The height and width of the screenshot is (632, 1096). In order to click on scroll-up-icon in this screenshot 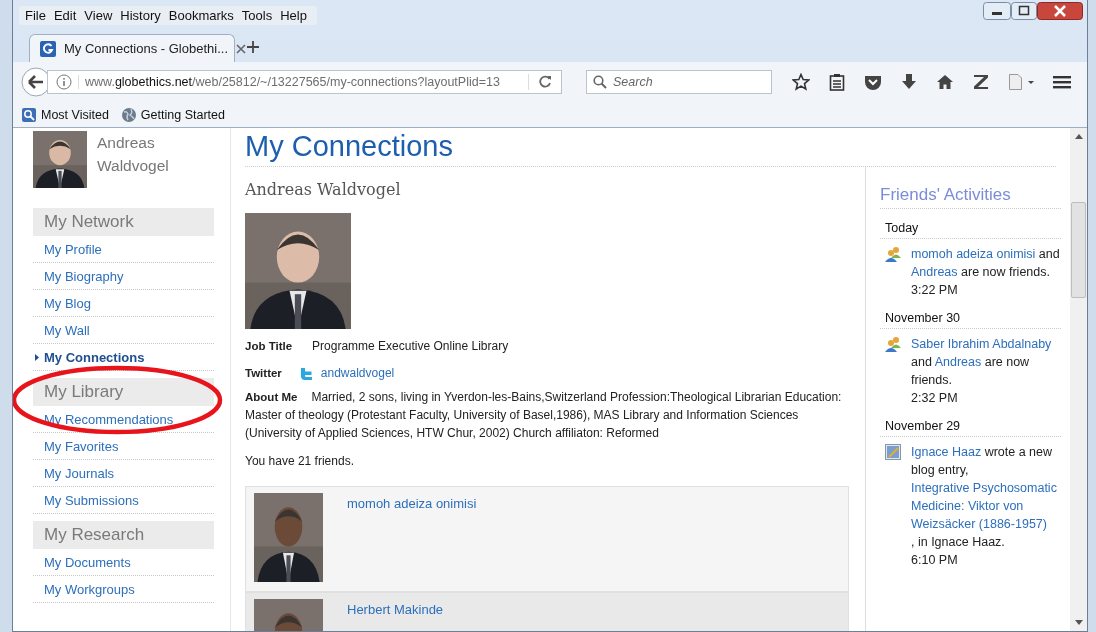, I will do `click(1078, 136)`.